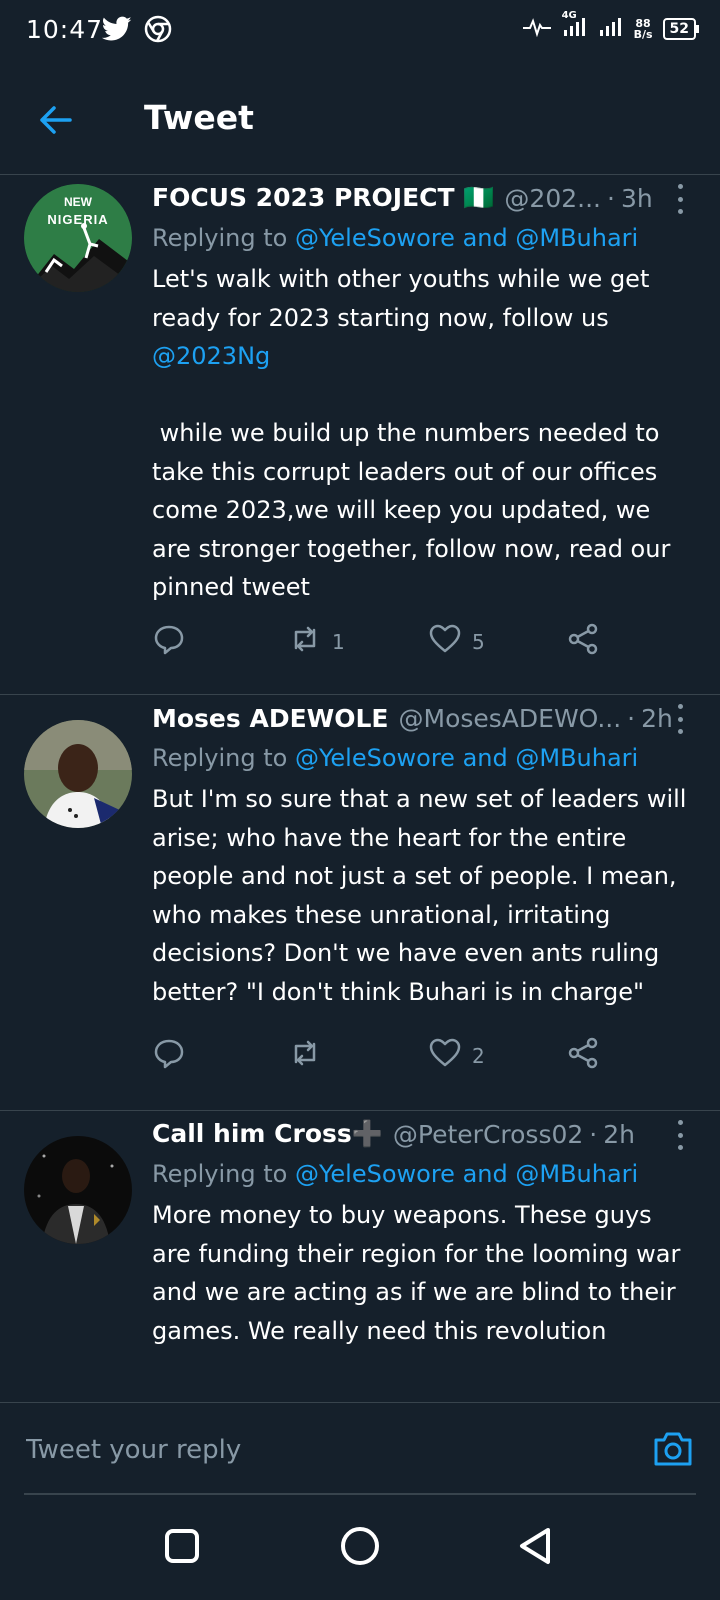  What do you see at coordinates (158, 31) in the screenshot?
I see `chrome-icon` at bounding box center [158, 31].